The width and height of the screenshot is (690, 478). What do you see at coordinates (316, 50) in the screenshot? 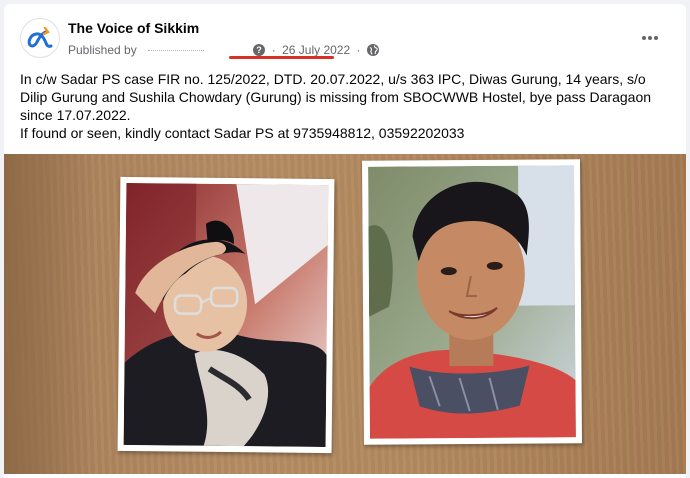
I see `post-date-link: 26 July 2022` at bounding box center [316, 50].